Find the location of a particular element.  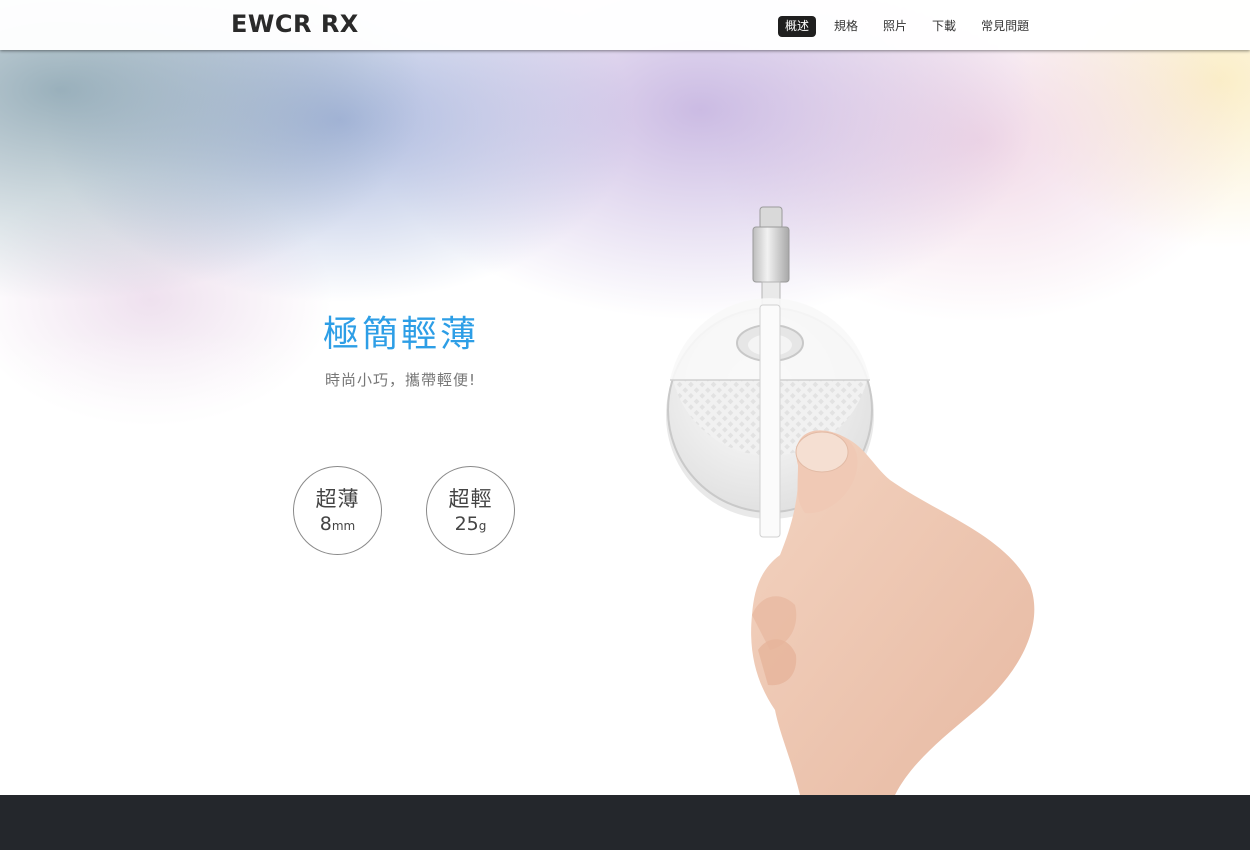

nav-item-photos: 照片 is located at coordinates (895, 26).